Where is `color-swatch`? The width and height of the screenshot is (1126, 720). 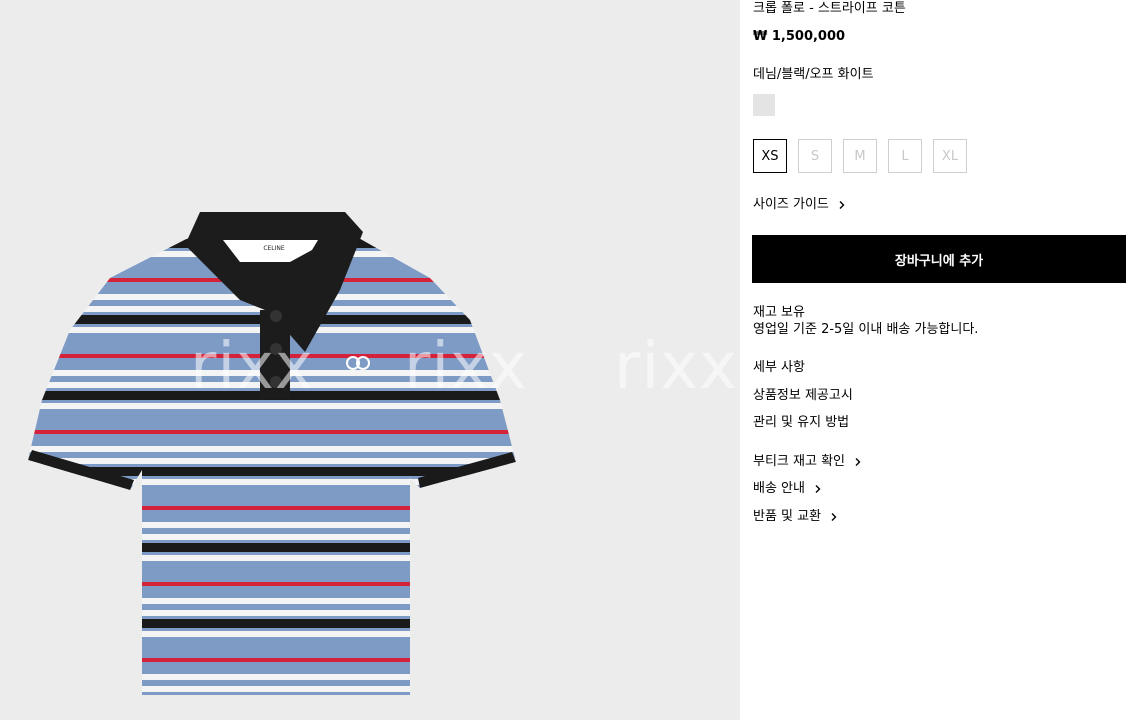 color-swatch is located at coordinates (764, 105).